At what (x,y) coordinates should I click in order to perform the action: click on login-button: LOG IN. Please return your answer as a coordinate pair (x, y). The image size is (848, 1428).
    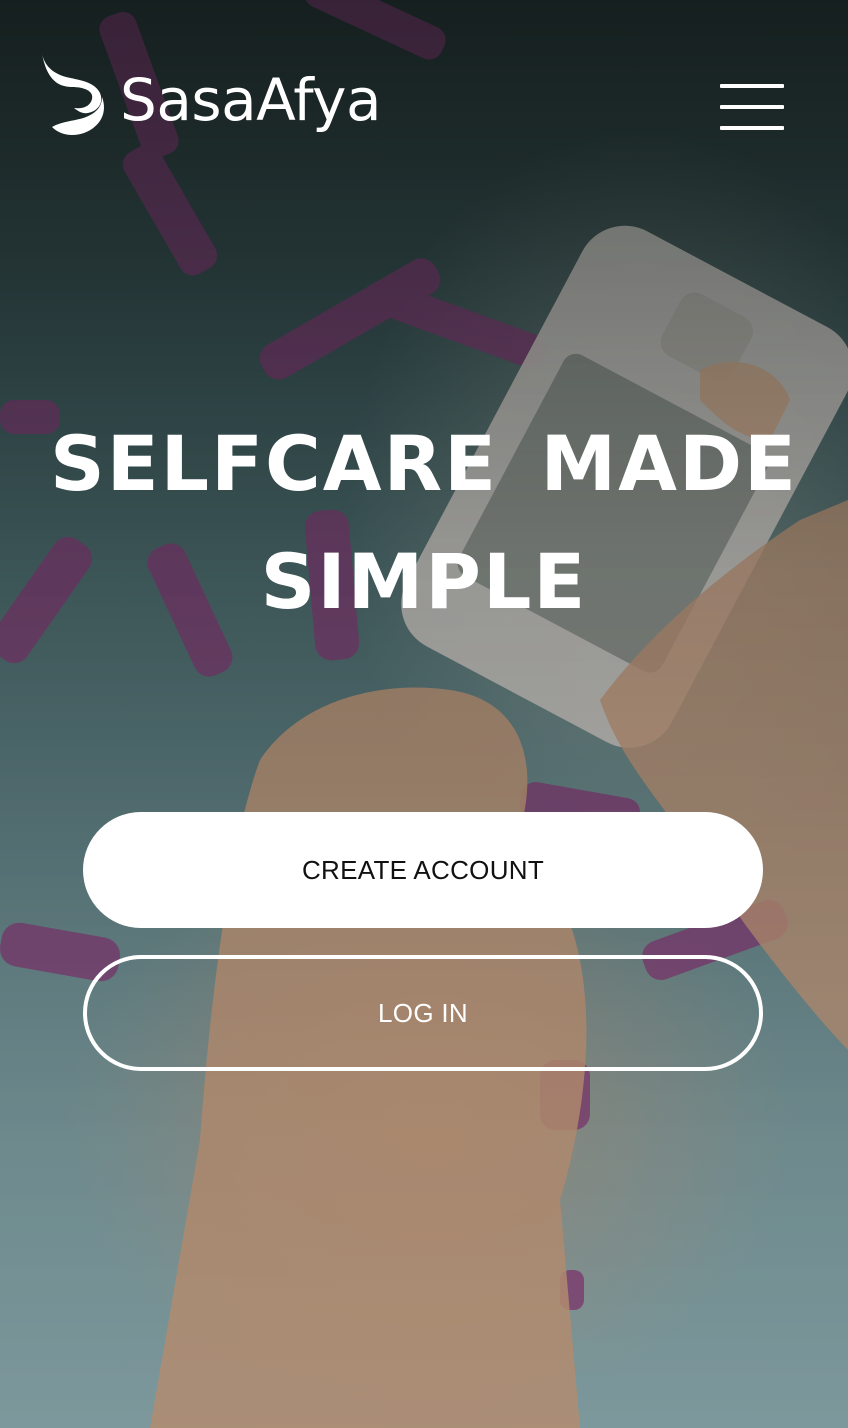
    Looking at the image, I should click on (423, 1013).